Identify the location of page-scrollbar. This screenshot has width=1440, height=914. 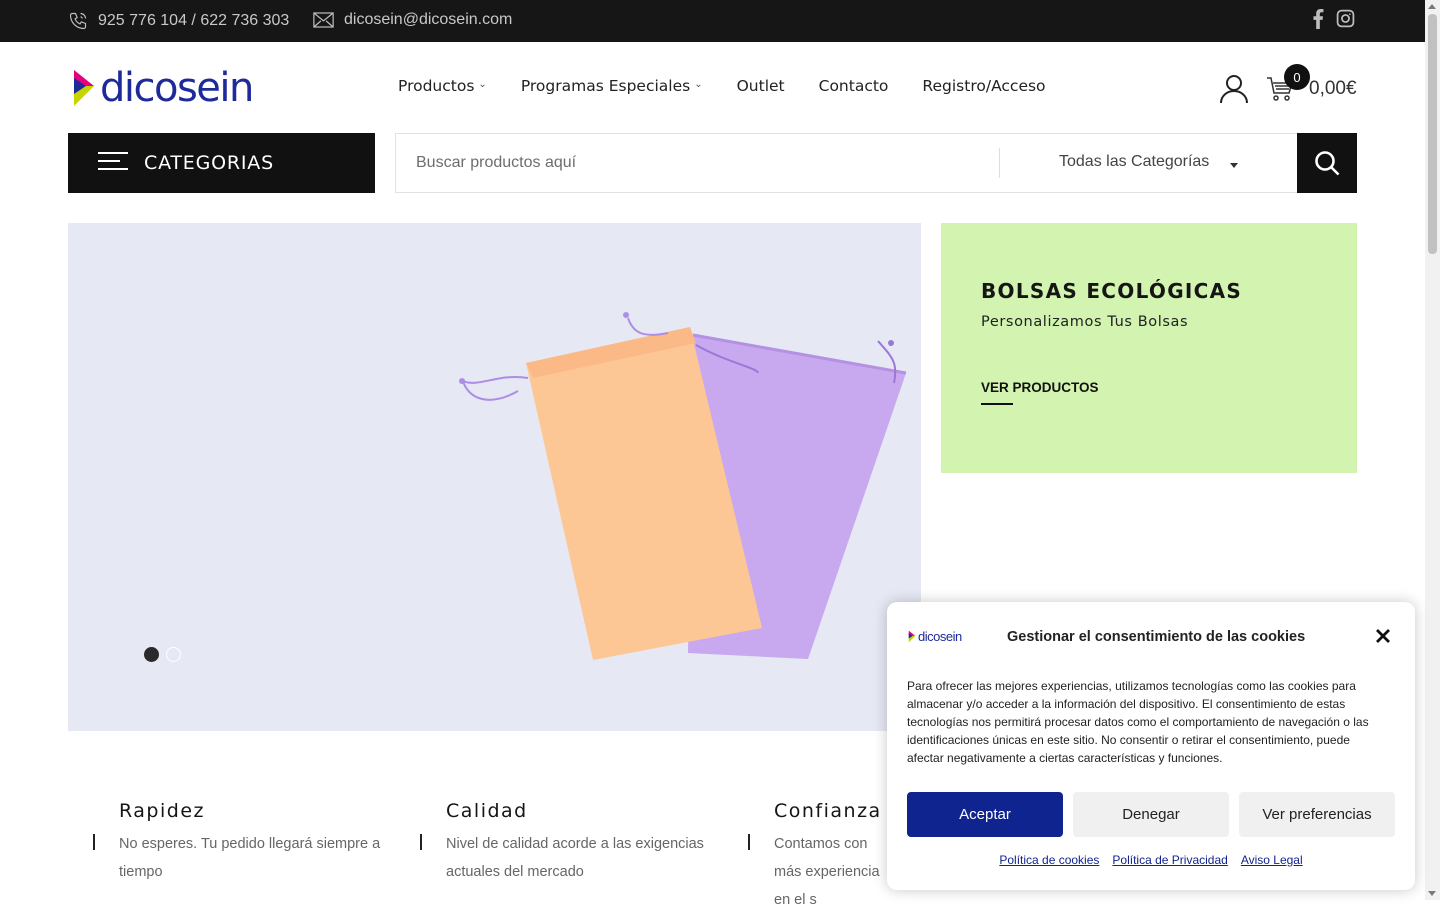
(1432, 450).